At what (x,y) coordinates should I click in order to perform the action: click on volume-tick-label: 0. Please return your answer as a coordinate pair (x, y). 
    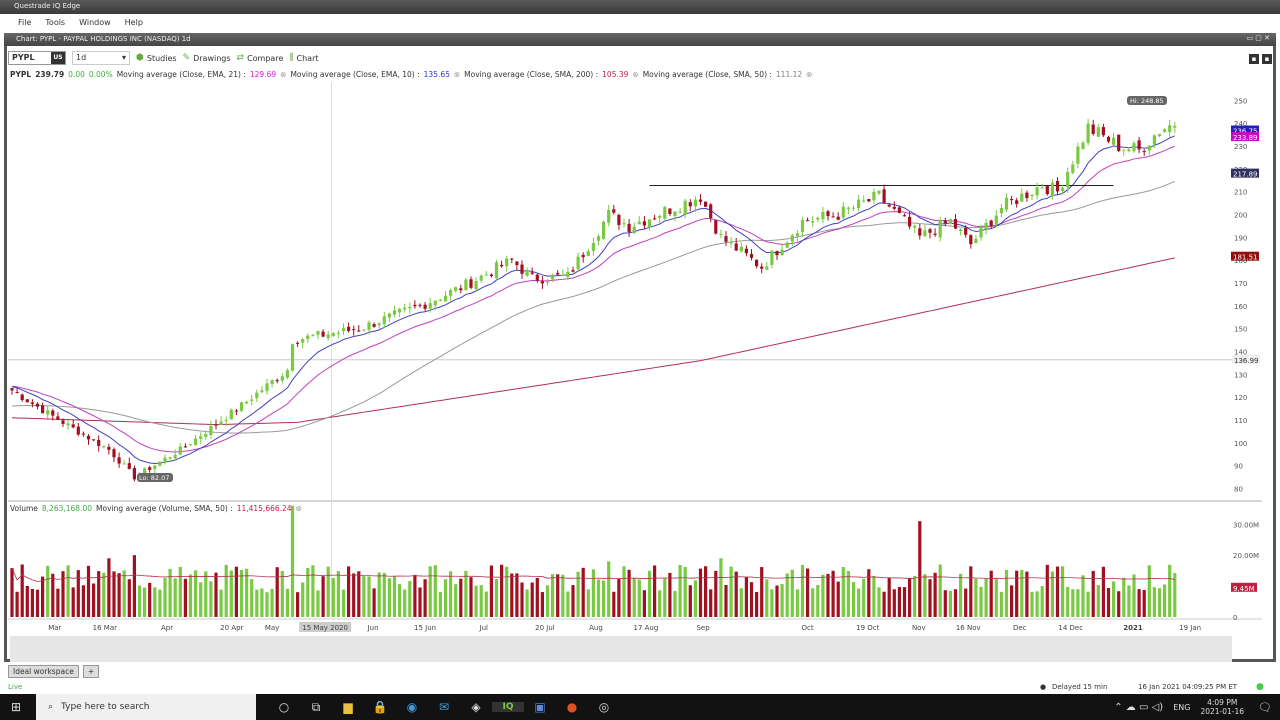
    Looking at the image, I should click on (1235, 618).